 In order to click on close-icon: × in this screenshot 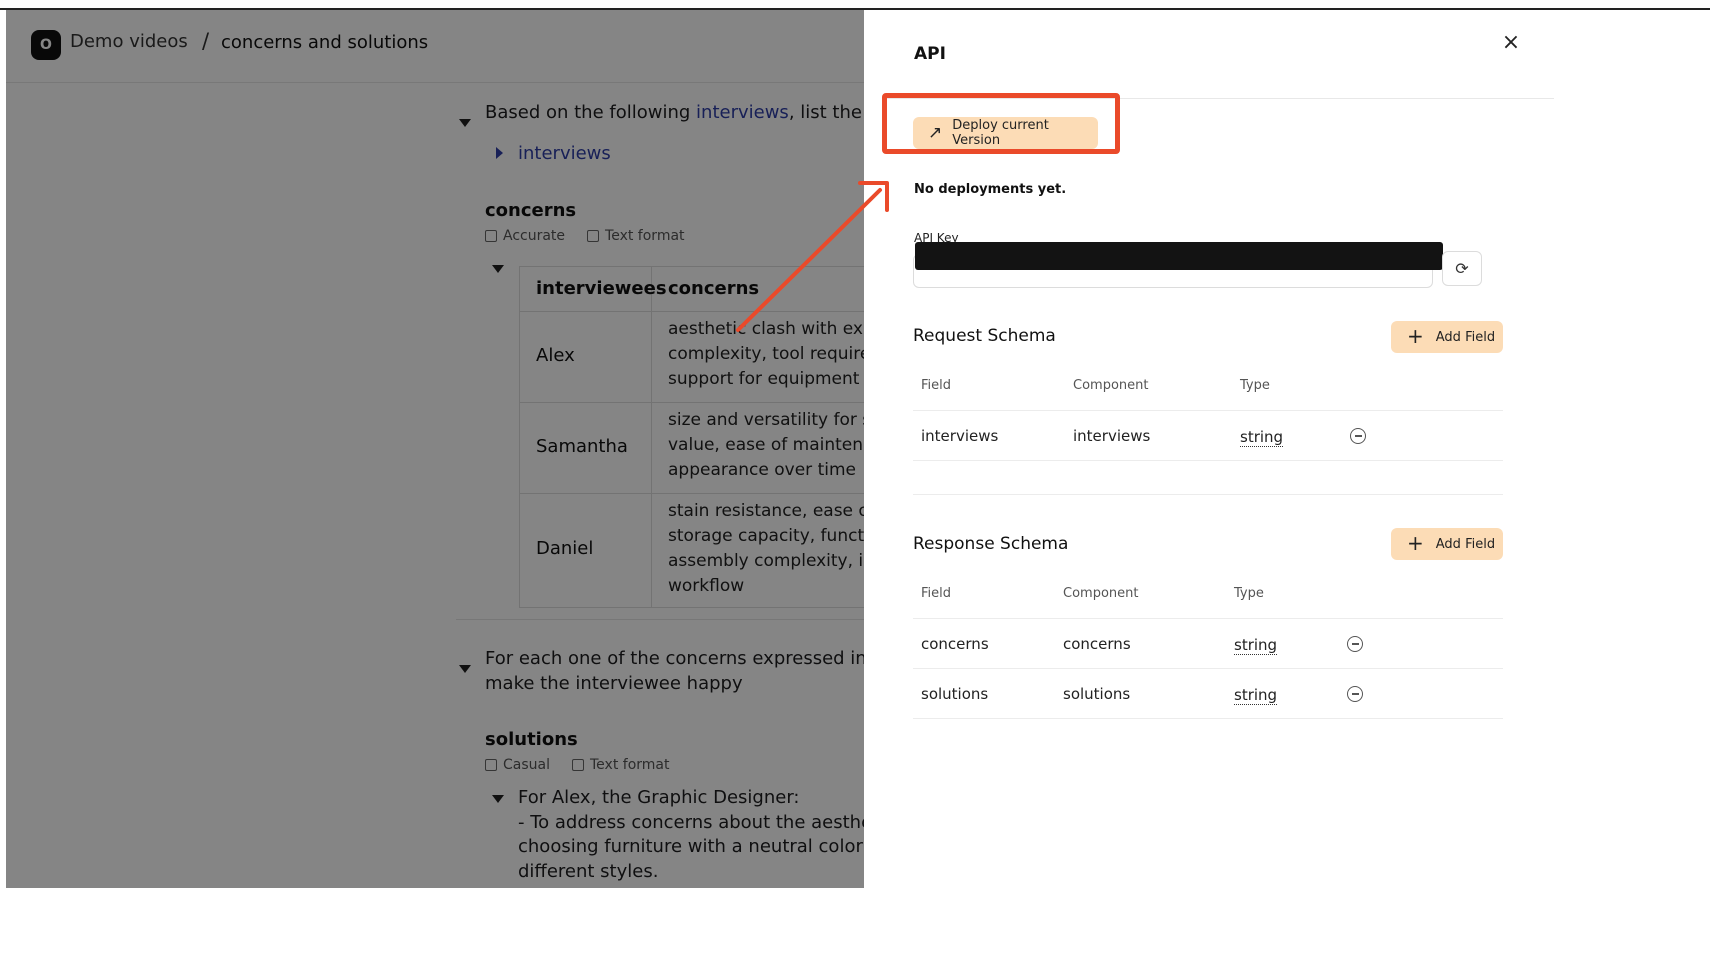, I will do `click(1511, 43)`.